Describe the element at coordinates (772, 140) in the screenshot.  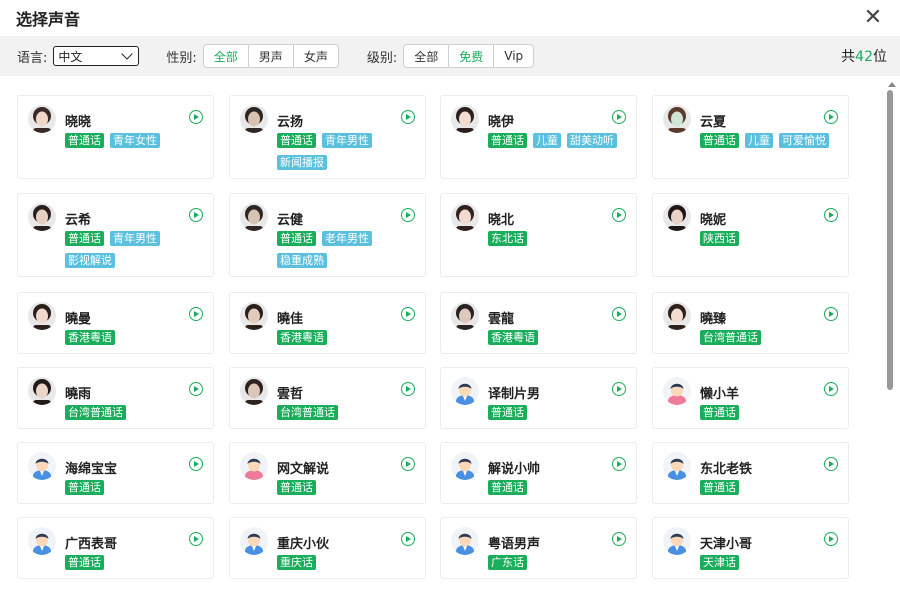
I see `voice-tags: 普通话 儿童 可爱愉悦` at that location.